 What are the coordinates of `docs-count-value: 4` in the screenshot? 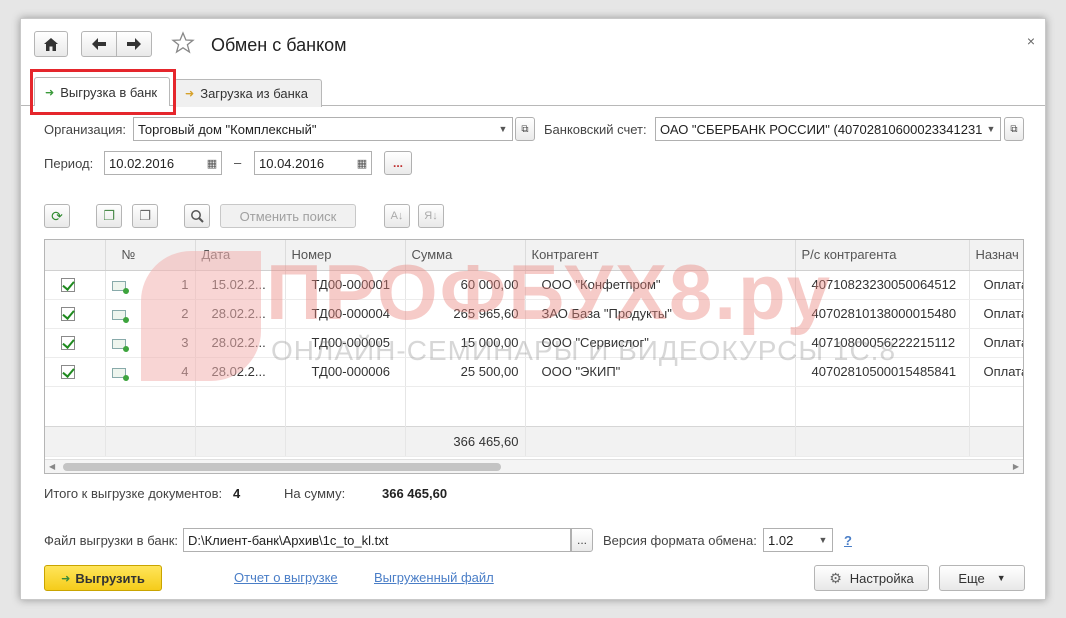 It's located at (237, 493).